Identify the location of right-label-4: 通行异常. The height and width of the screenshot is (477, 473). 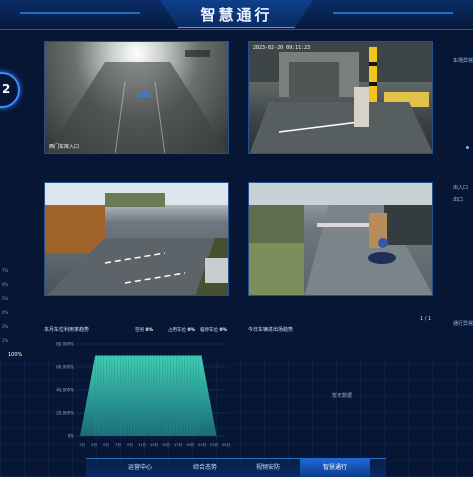
(463, 324).